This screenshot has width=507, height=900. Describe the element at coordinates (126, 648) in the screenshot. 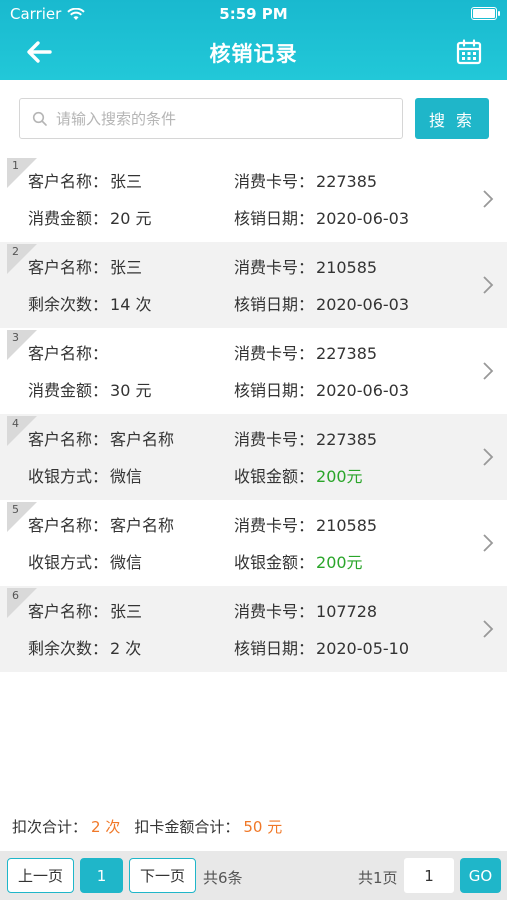

I see `field-value: 2 次` at that location.